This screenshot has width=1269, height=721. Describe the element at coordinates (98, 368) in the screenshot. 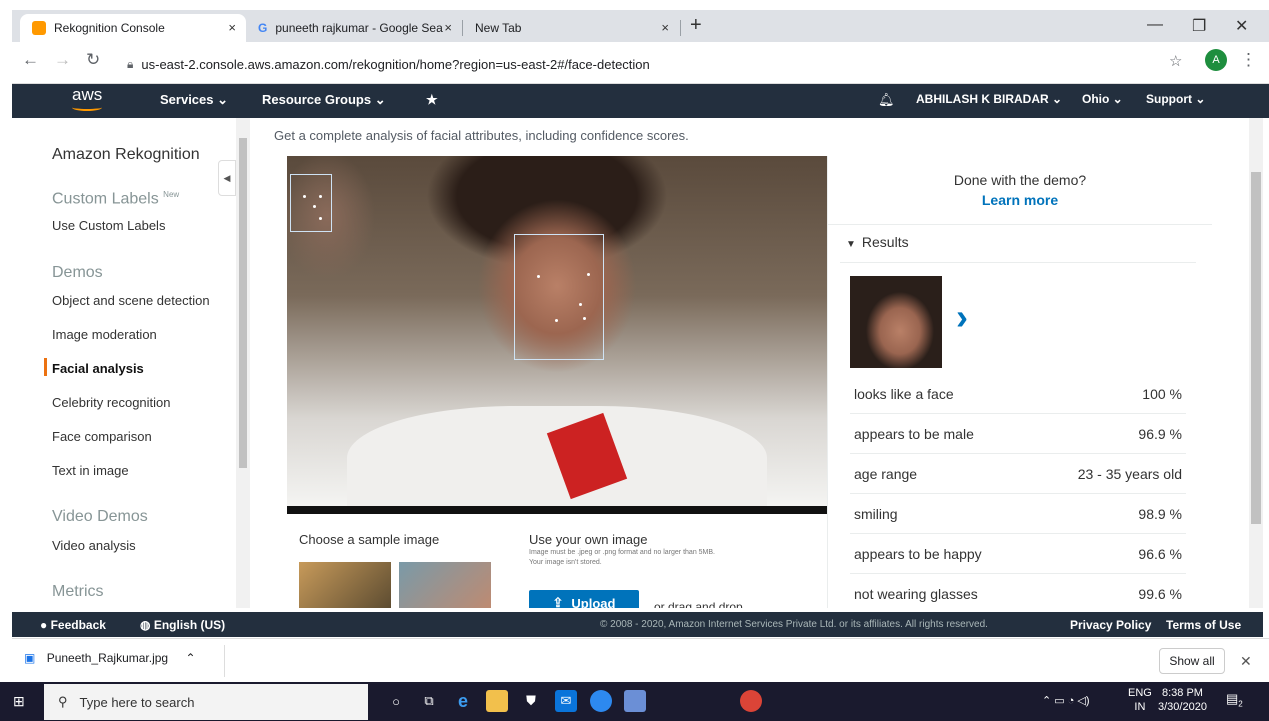

I see `sidebar-item-facial-analysis: Facial analysis` at that location.